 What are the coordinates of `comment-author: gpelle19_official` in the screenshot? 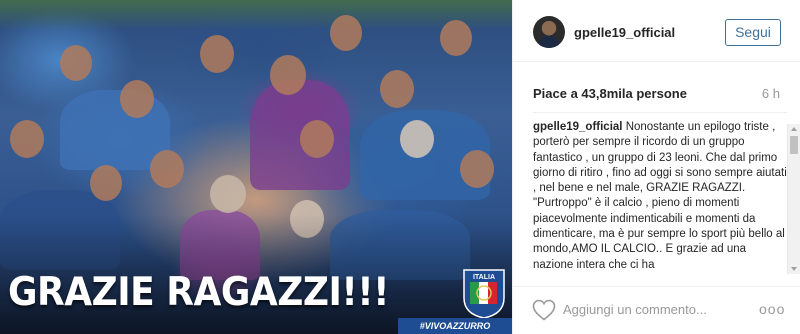 It's located at (577, 127).